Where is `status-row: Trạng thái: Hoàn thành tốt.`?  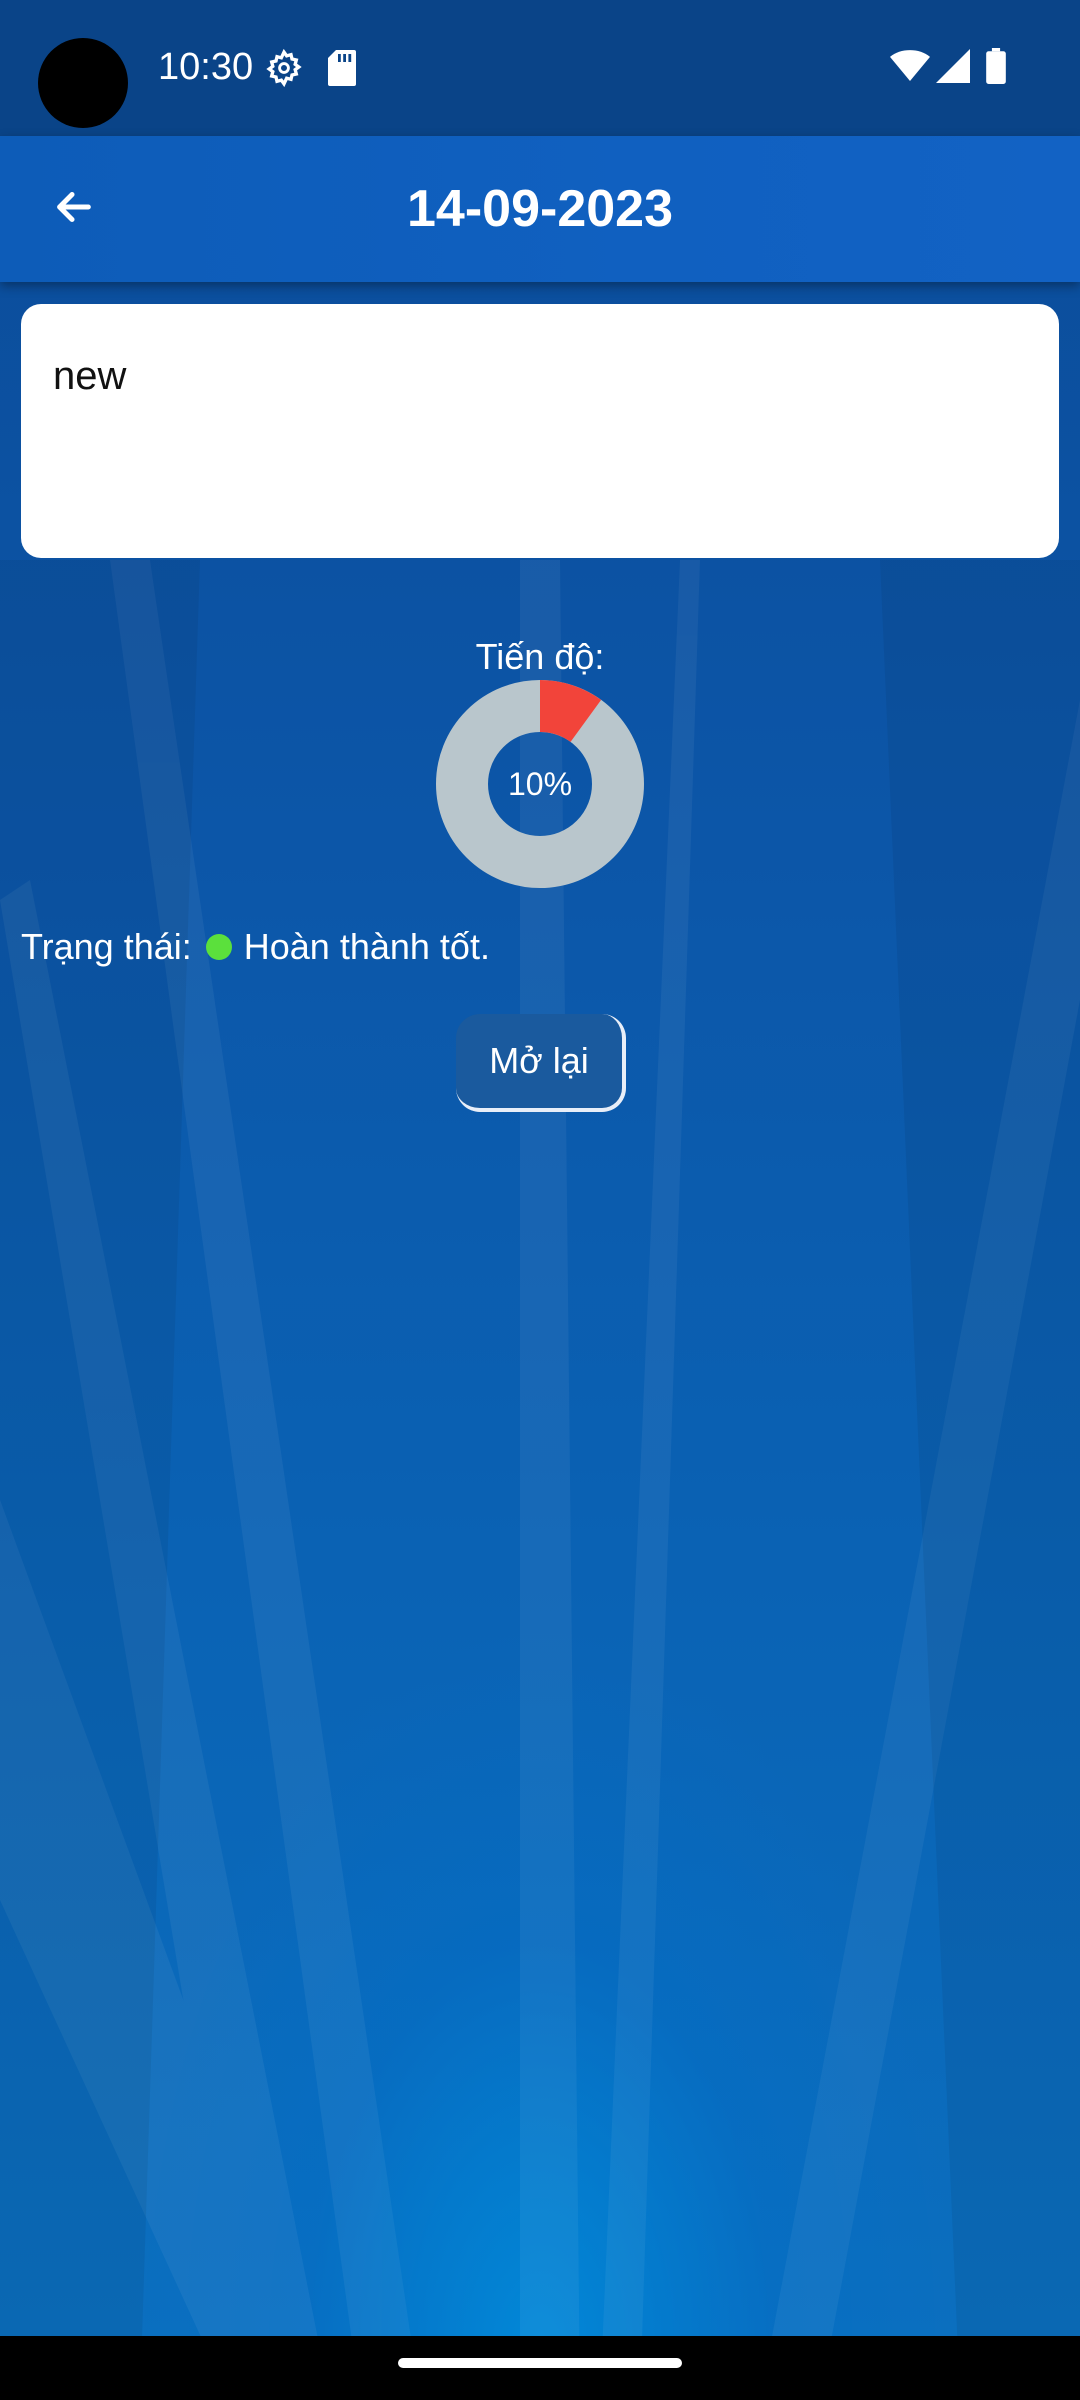
status-row: Trạng thái: Hoàn thành tốt. is located at coordinates (255, 947).